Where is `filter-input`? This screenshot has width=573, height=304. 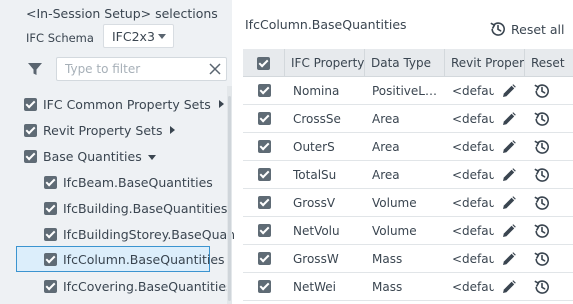
filter-input is located at coordinates (141, 69).